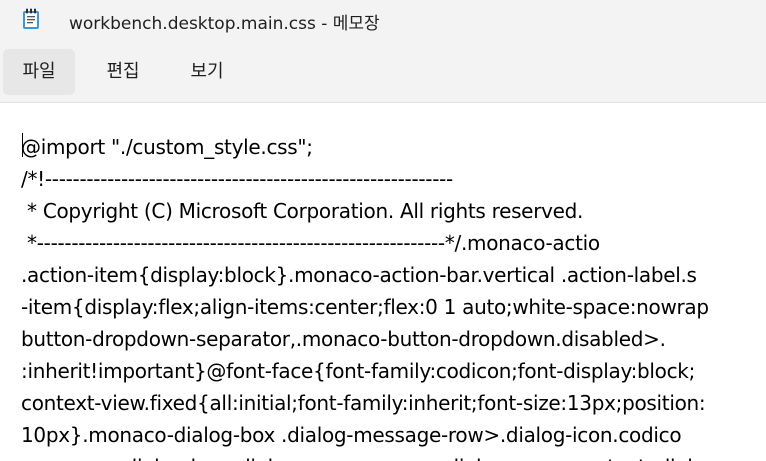 Image resolution: width=766 pixels, height=461 pixels. I want to click on editor-line: @import "./custom_style.css";, so click(167, 147).